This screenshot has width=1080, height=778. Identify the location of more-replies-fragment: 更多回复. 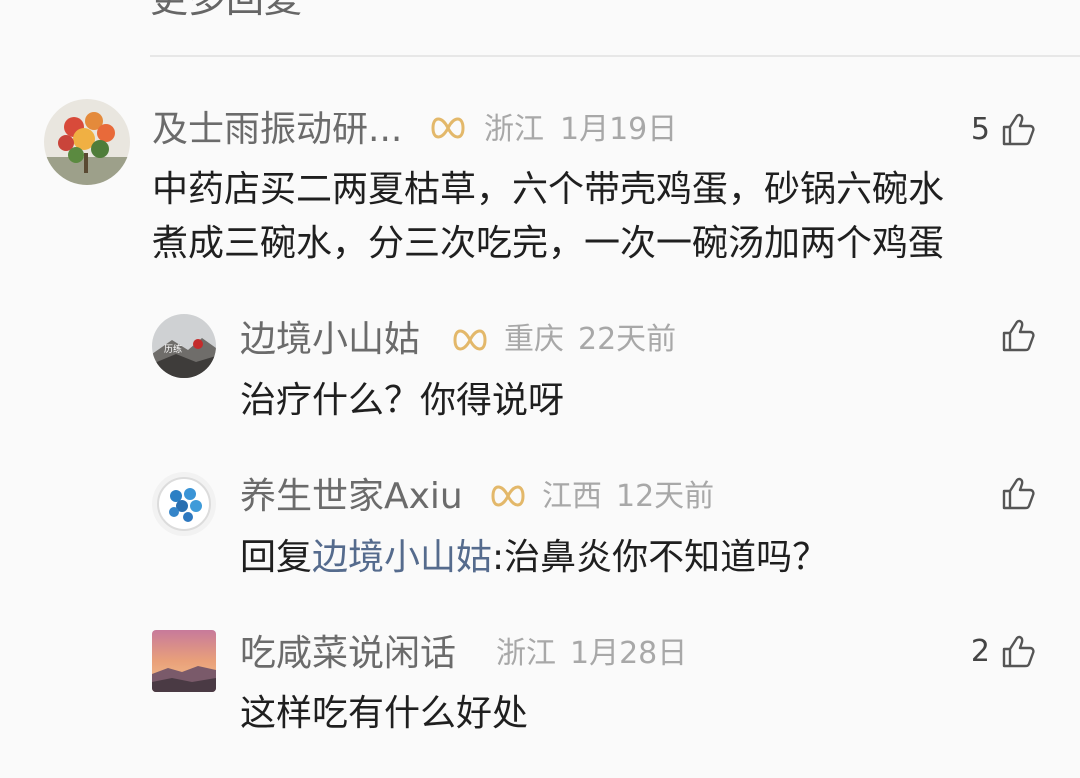
(226, 9).